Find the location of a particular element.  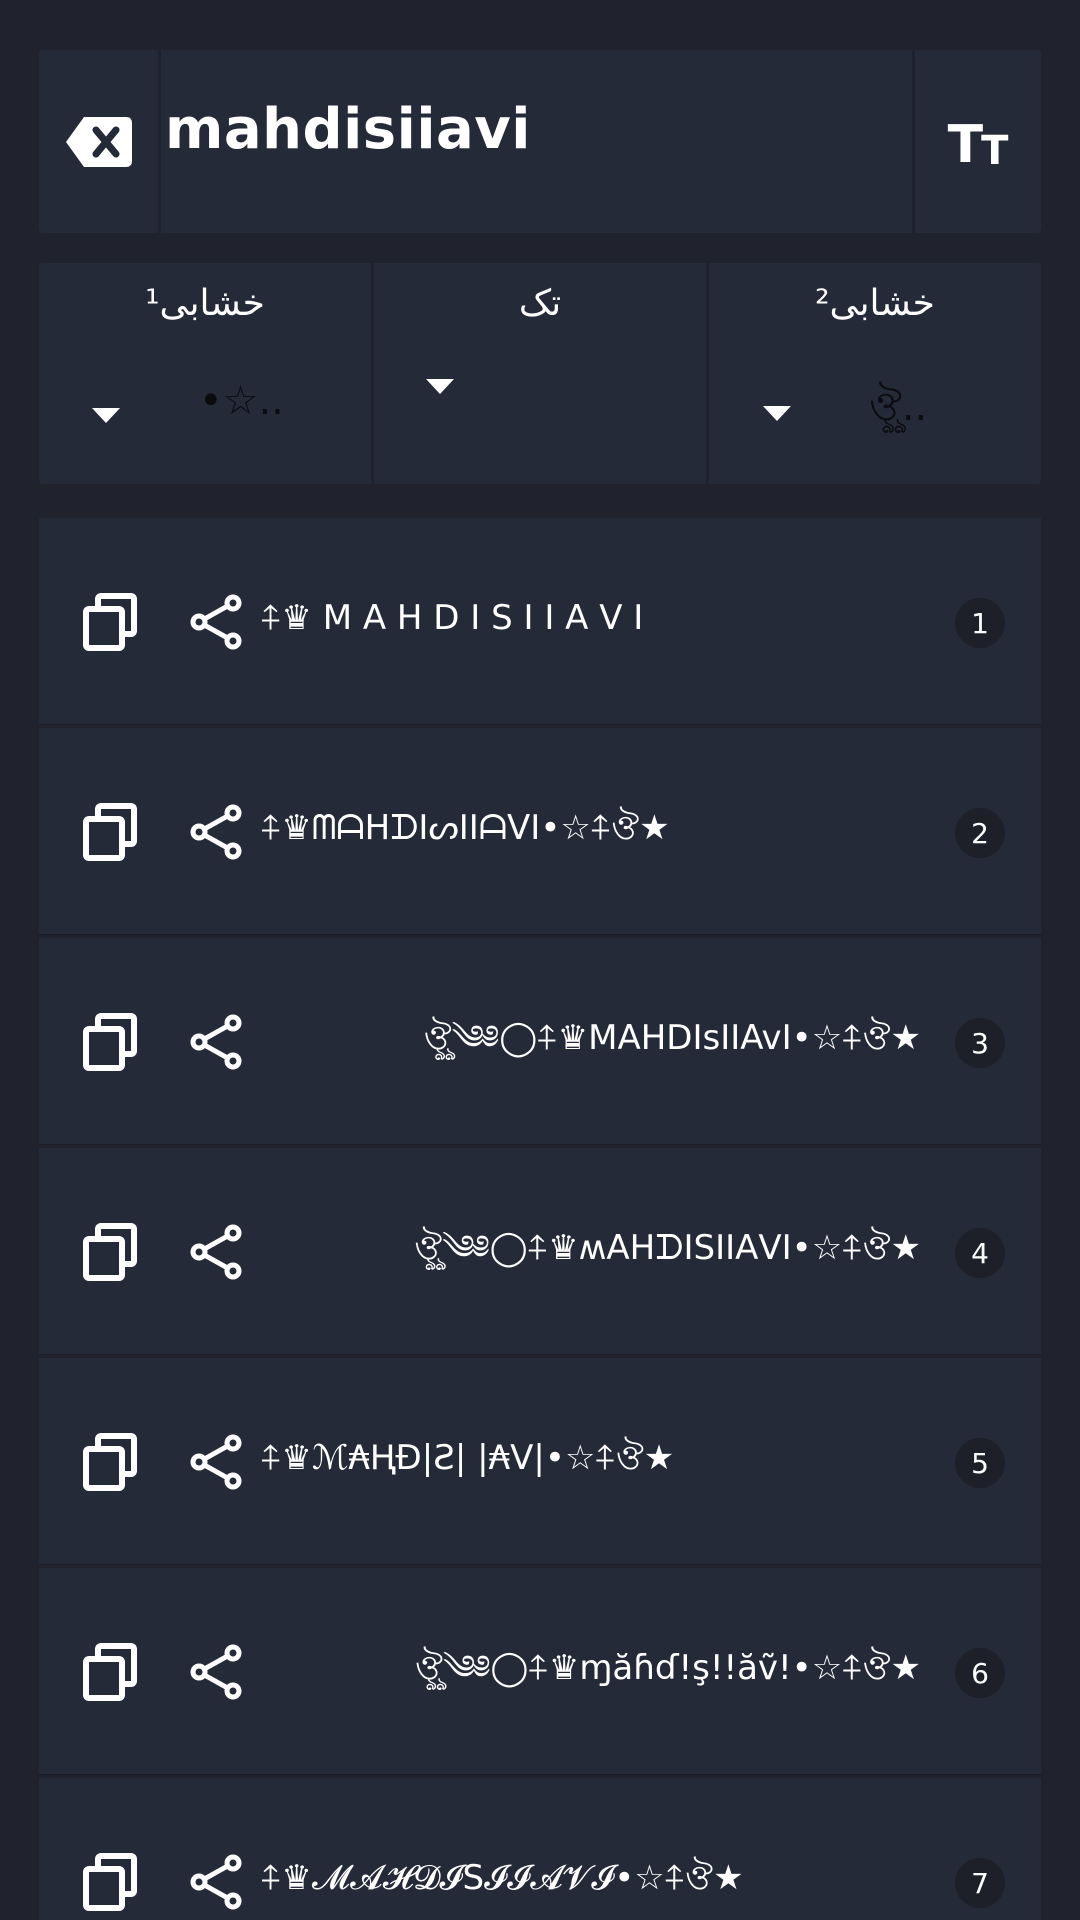

selector-label: خشابی¹ is located at coordinates (205, 303).